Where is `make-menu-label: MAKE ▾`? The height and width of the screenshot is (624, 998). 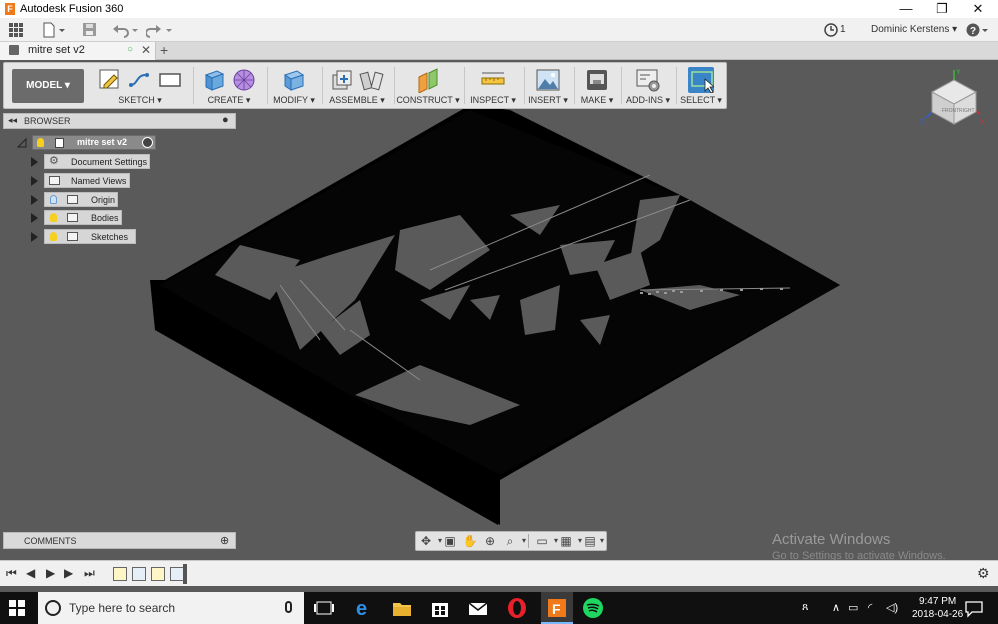
make-menu-label: MAKE ▾ is located at coordinates (597, 100).